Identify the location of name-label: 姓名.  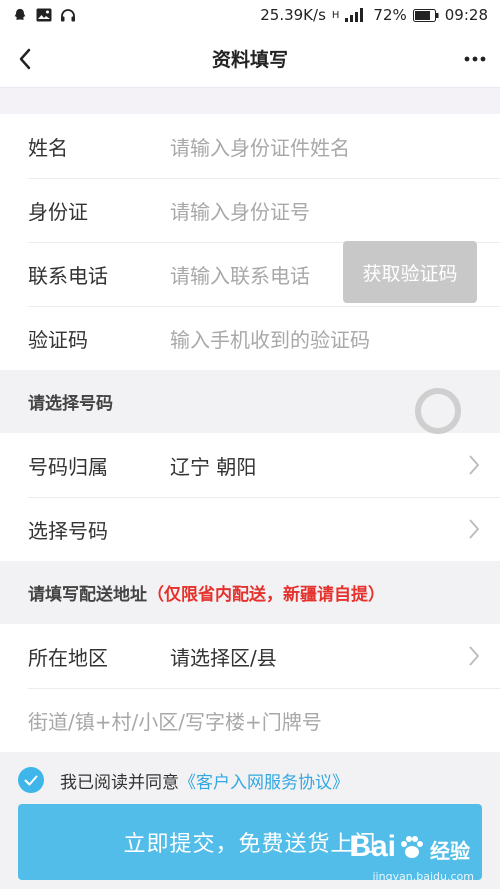
(48, 147).